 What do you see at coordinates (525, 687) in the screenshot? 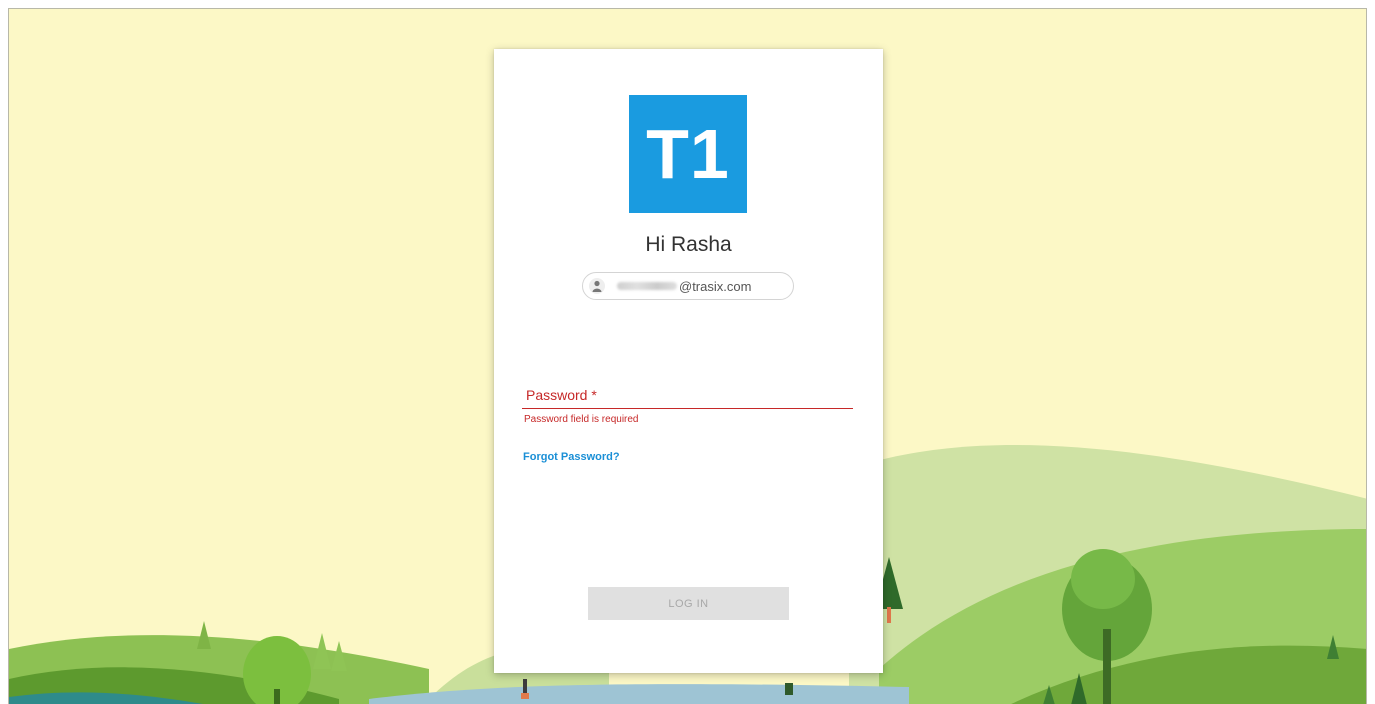
I see `figure` at bounding box center [525, 687].